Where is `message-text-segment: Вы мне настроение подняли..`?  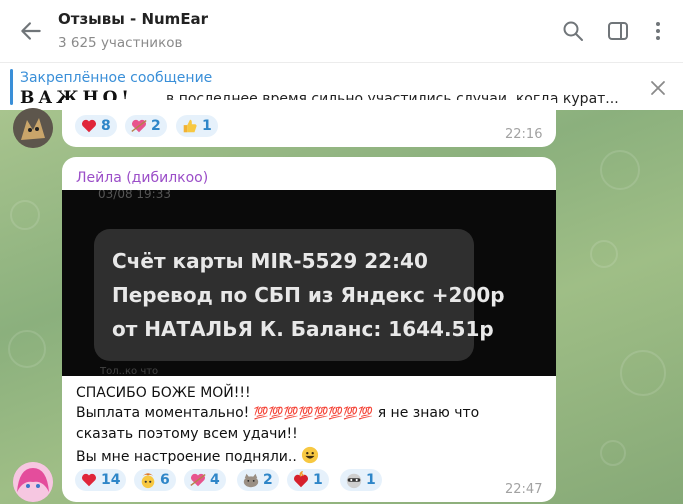 message-text-segment: Вы мне настроение подняли.. is located at coordinates (186, 457).